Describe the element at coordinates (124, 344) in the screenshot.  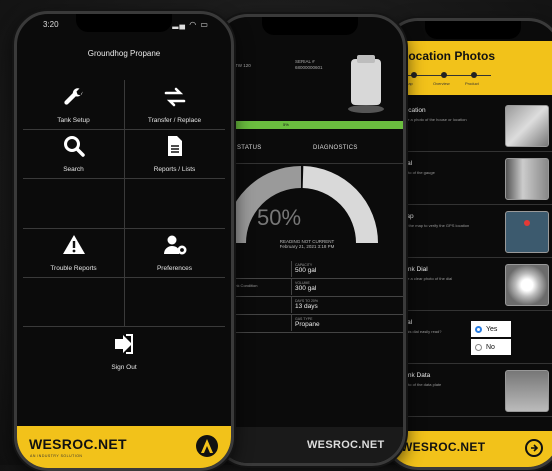
I see `sign-out-icon` at that location.